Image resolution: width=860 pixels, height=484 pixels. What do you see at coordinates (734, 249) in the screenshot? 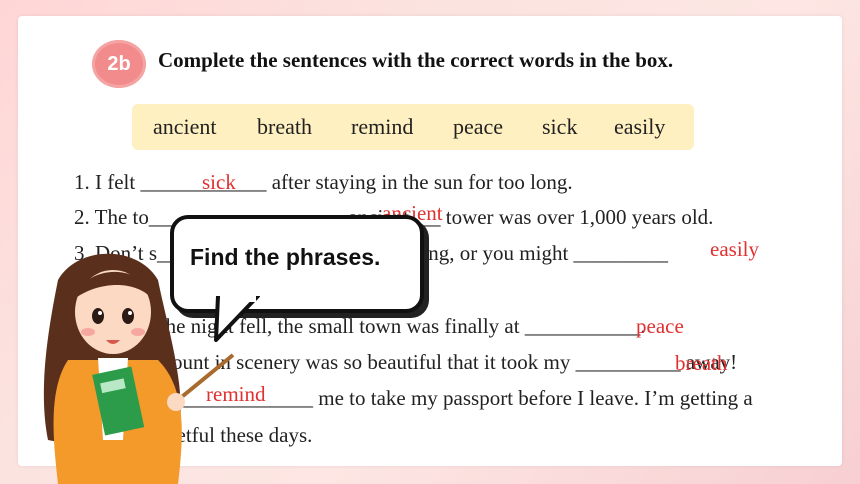
I see `answer-3: easily` at bounding box center [734, 249].